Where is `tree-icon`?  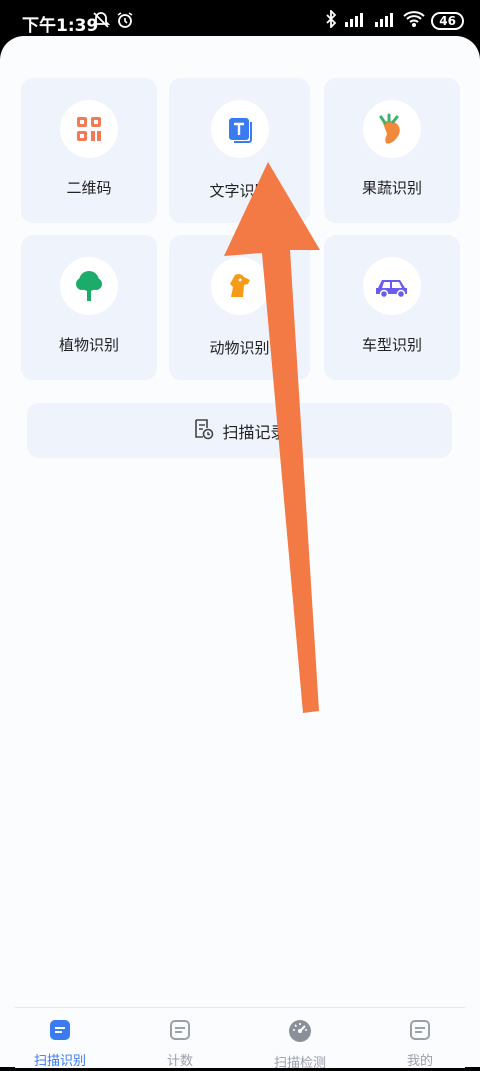 tree-icon is located at coordinates (89, 286).